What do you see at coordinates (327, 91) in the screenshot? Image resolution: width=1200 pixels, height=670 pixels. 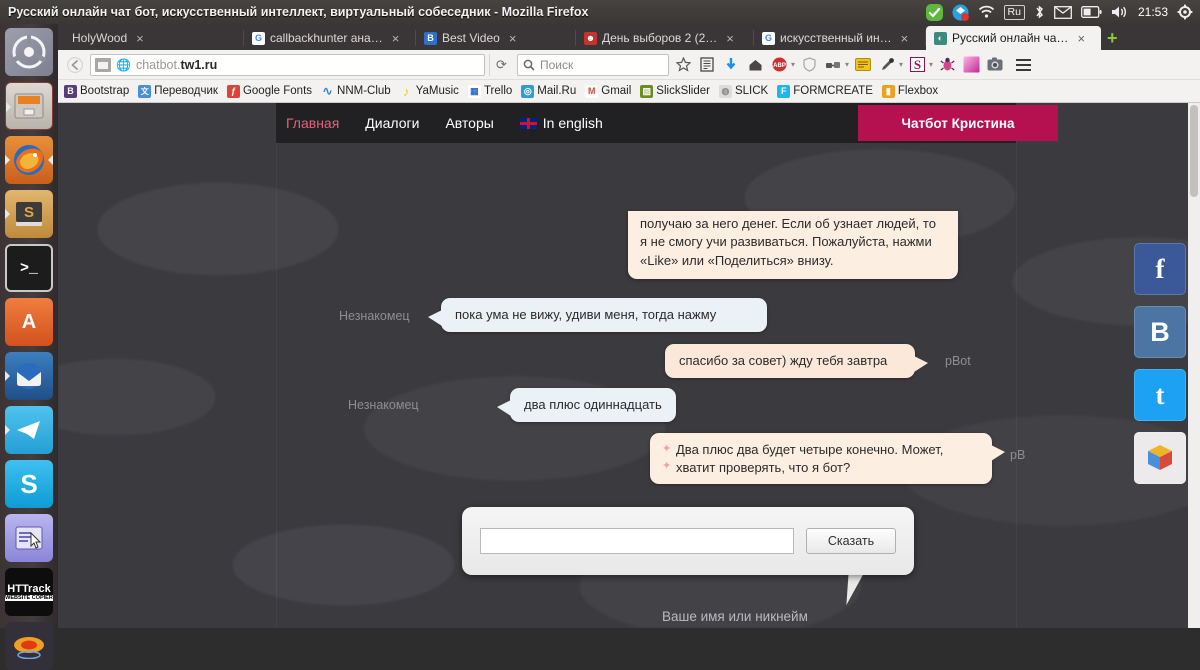 I see `nnm-club-icon: ∿` at bounding box center [327, 91].